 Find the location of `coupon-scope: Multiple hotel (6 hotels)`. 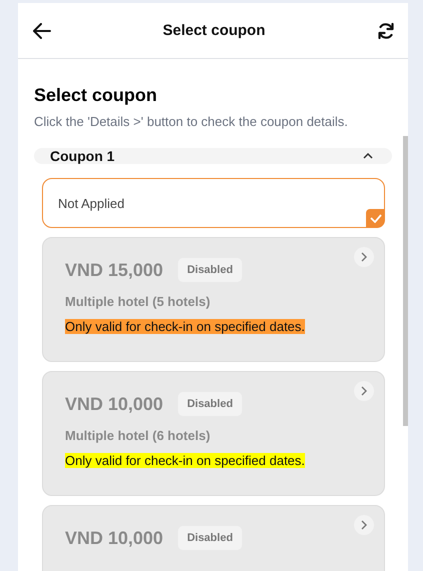

coupon-scope: Multiple hotel (6 hotels) is located at coordinates (138, 435).